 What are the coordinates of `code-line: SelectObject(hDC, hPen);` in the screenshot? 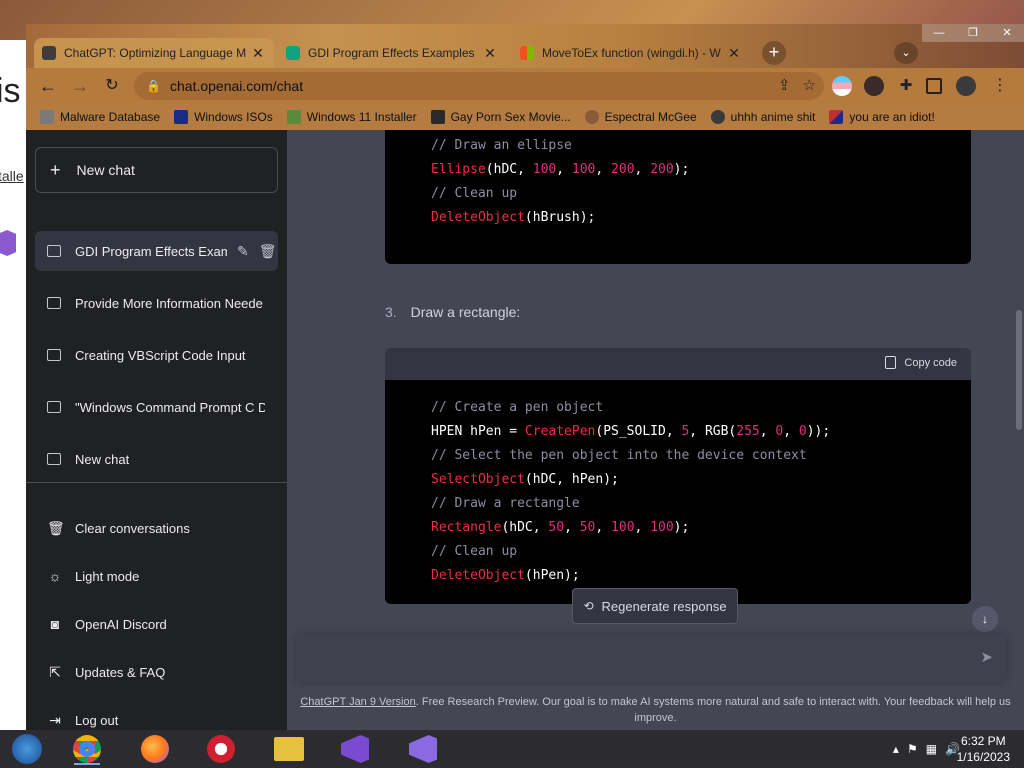 It's located at (701, 480).